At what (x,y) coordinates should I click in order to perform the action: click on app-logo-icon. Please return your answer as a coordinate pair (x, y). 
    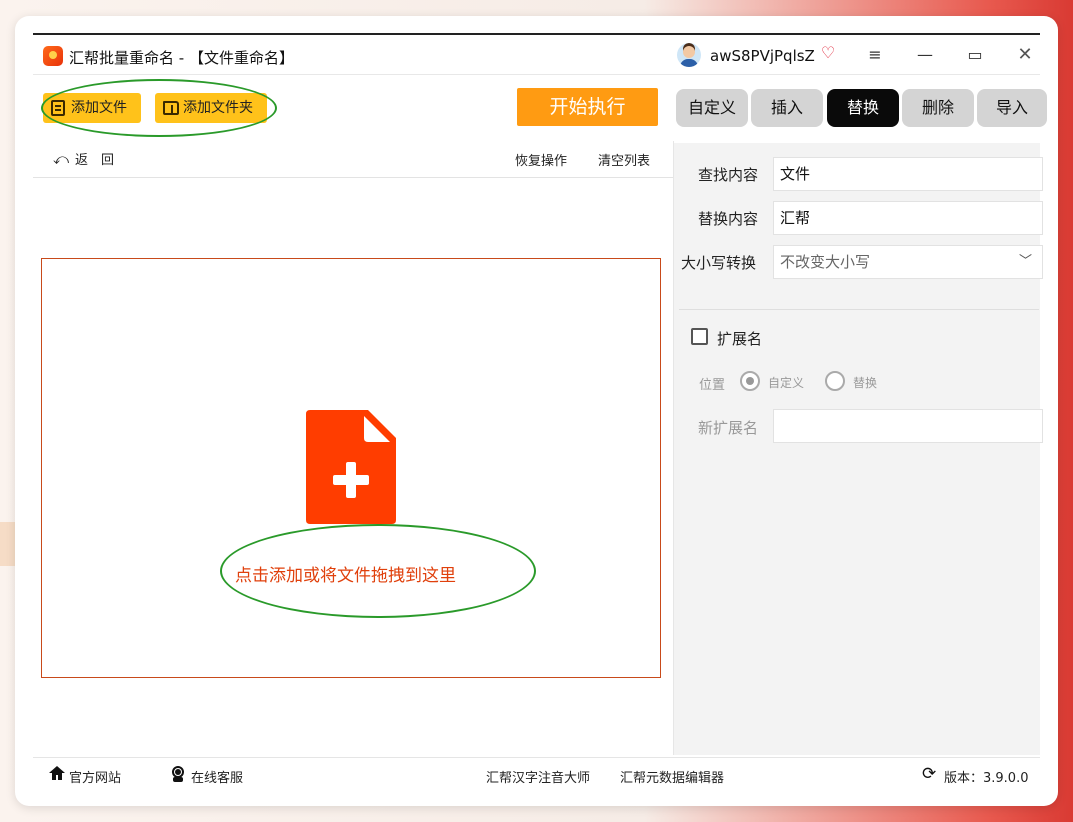
    Looking at the image, I should click on (53, 56).